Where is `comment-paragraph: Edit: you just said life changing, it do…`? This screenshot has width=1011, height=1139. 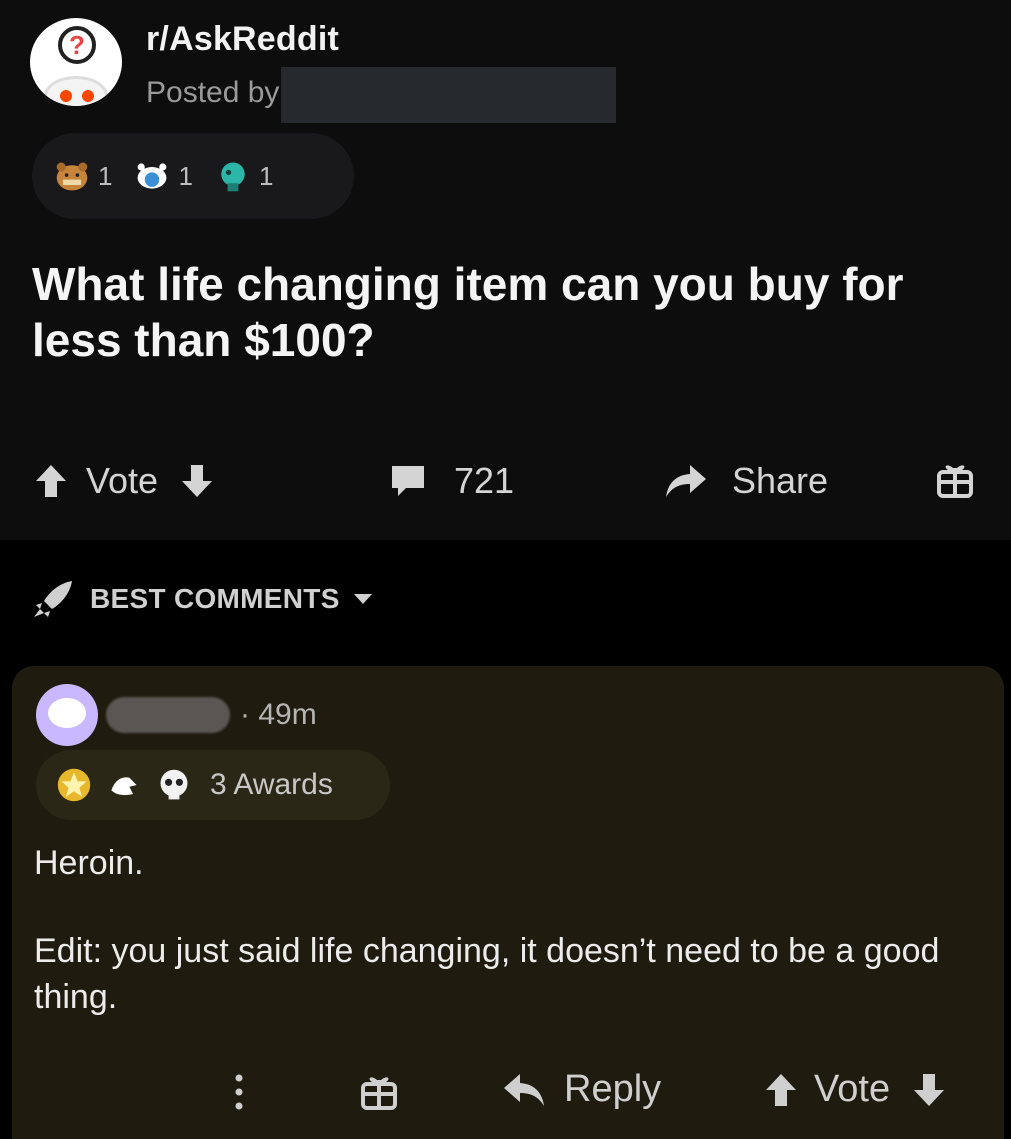 comment-paragraph: Edit: you just said life changing, it do… is located at coordinates (487, 974).